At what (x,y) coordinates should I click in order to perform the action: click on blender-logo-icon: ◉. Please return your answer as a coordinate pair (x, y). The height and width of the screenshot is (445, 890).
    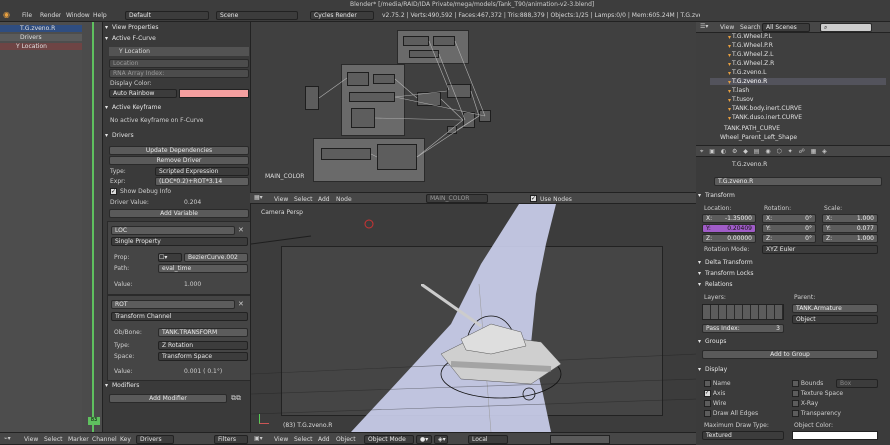
    Looking at the image, I should click on (6, 14).